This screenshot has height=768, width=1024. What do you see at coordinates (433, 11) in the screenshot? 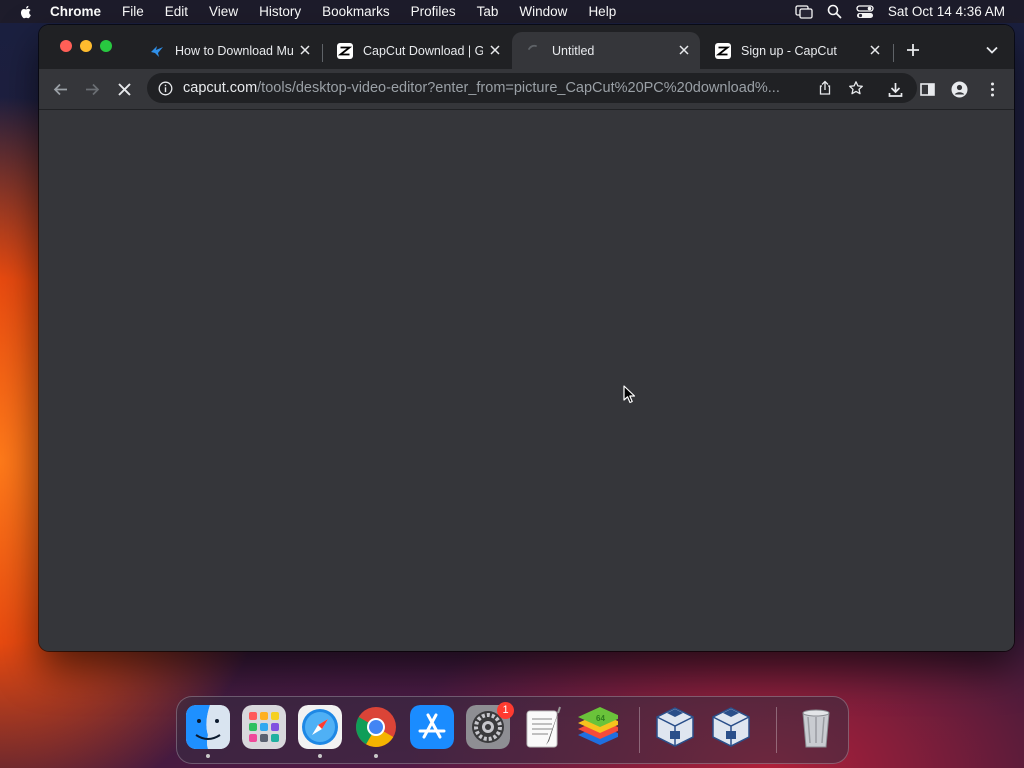
I see `menu-profiles: Profiles` at bounding box center [433, 11].